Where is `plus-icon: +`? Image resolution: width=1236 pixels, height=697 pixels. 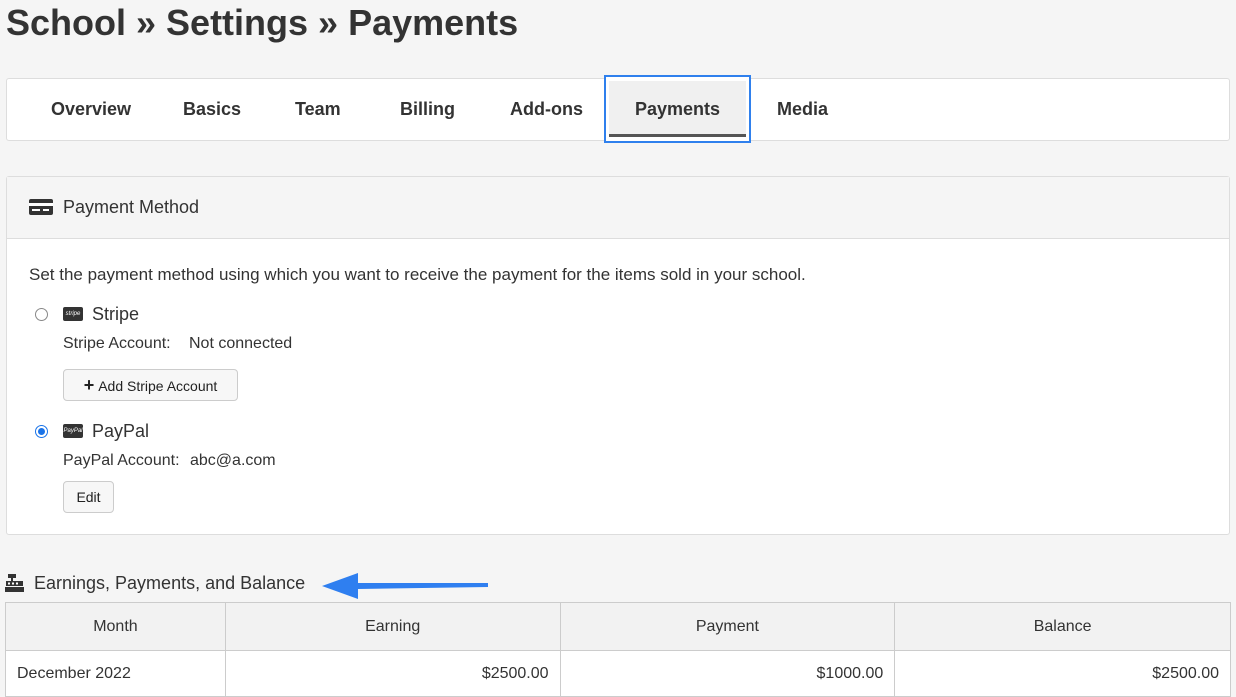 plus-icon: + is located at coordinates (89, 385).